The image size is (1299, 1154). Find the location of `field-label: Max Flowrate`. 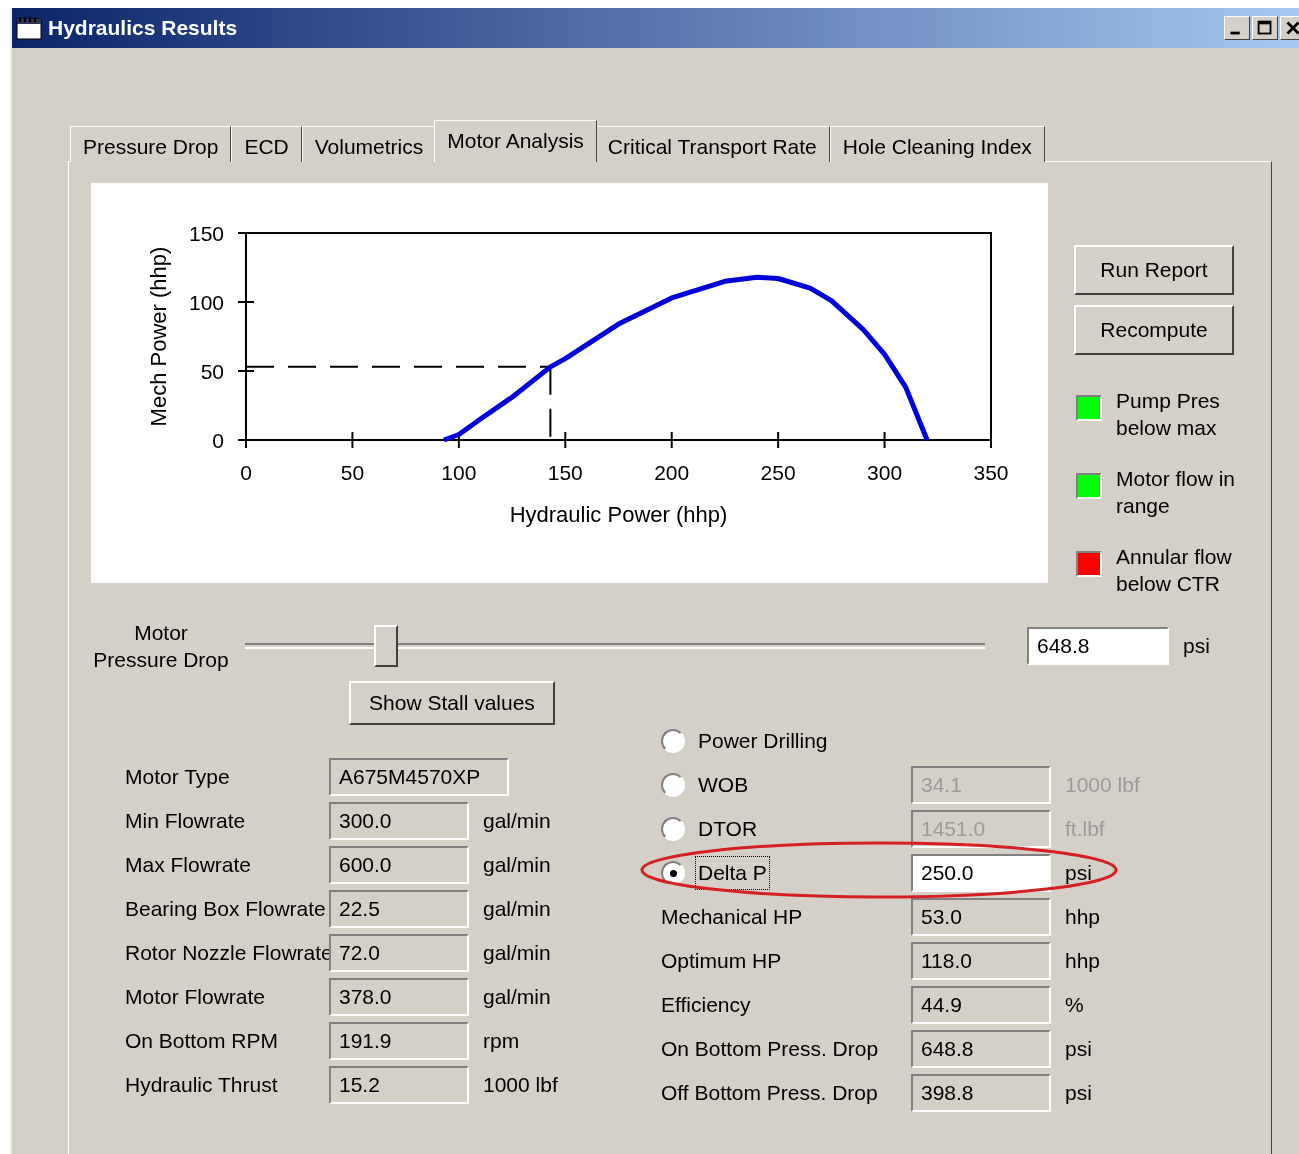

field-label: Max Flowrate is located at coordinates (188, 865).